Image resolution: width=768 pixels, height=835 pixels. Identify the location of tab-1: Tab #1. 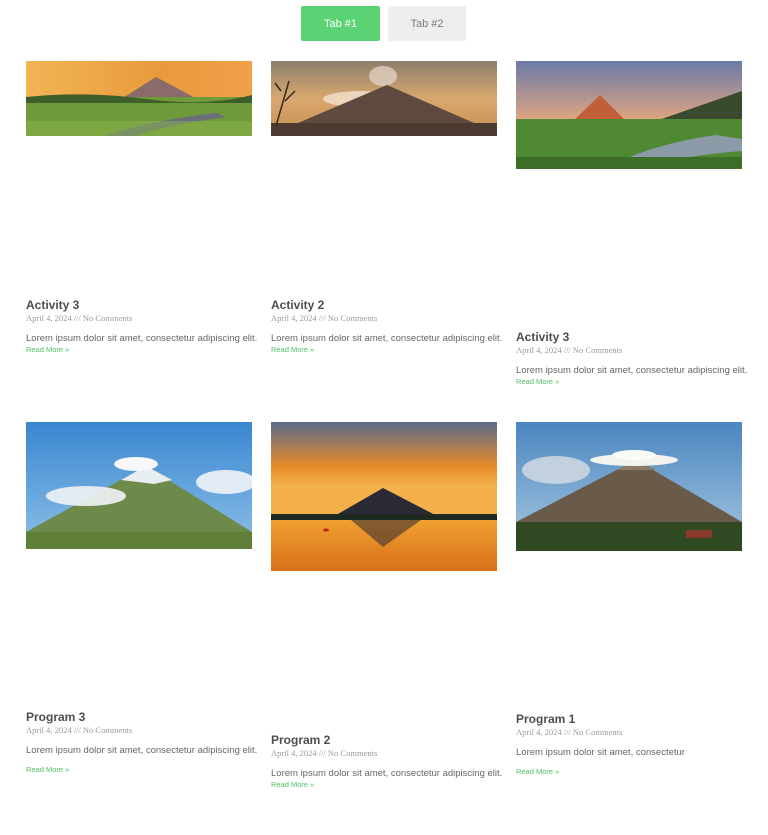
(340, 23).